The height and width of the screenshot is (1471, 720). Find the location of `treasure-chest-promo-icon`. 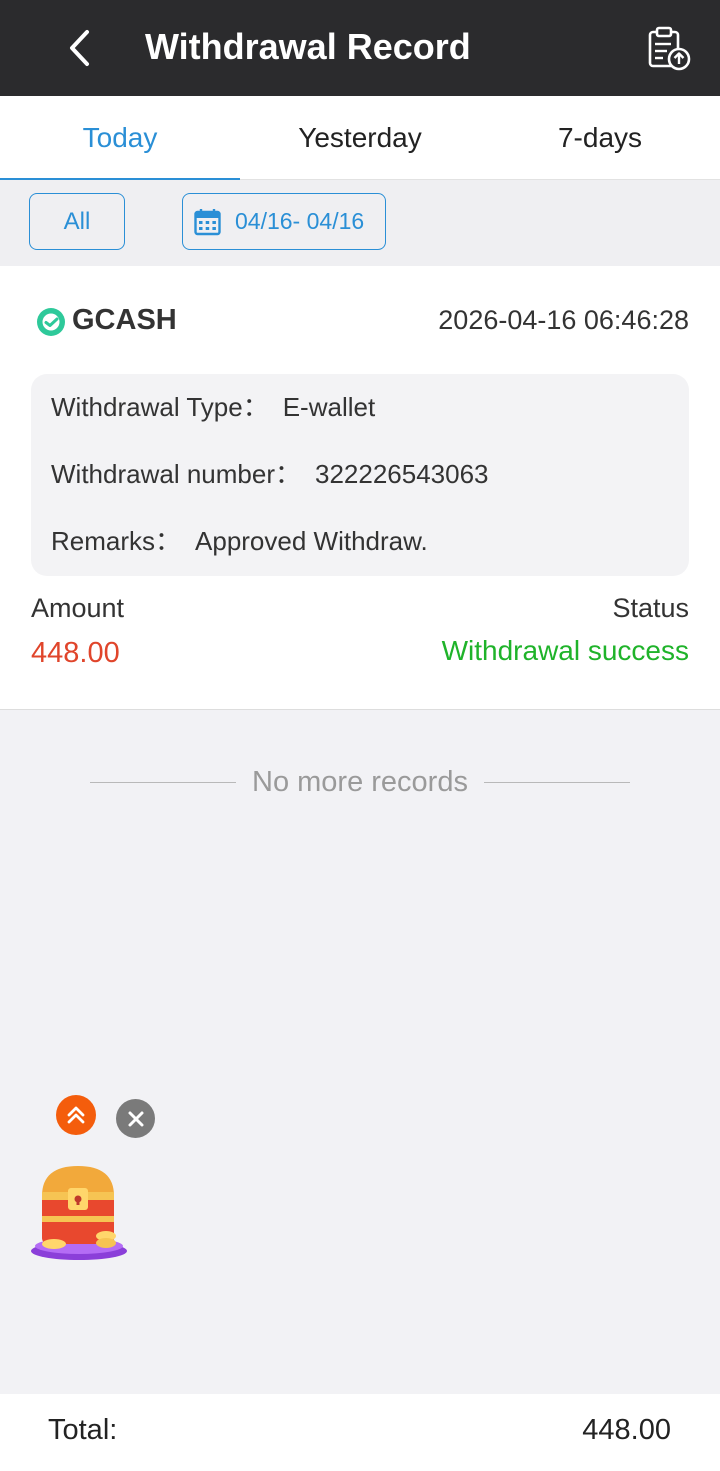

treasure-chest-promo-icon is located at coordinates (79, 1212).